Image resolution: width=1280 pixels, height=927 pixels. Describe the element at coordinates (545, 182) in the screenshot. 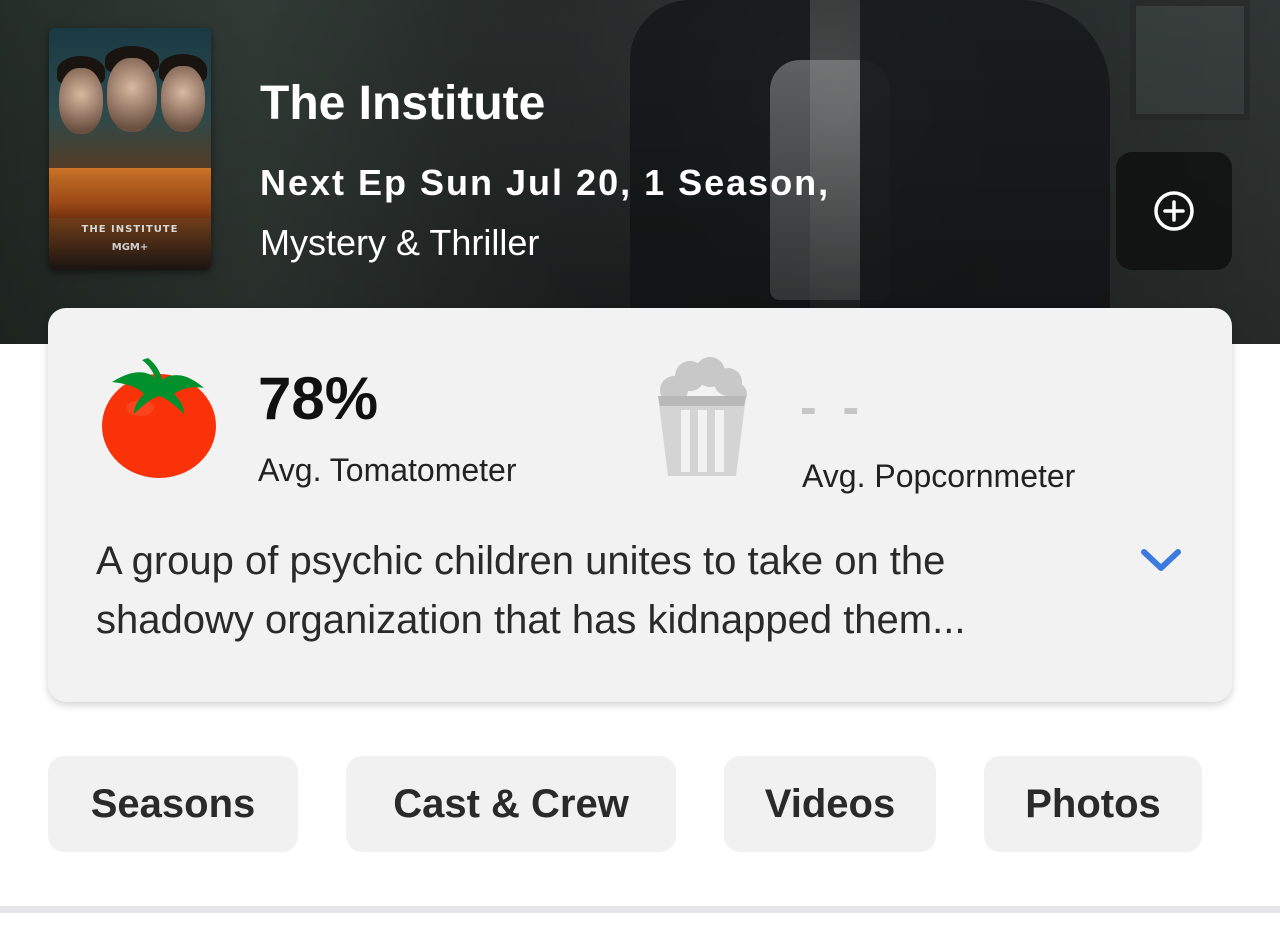

I see `show-schedule: Next Ep Sun Jul 20, 1 Season,` at that location.